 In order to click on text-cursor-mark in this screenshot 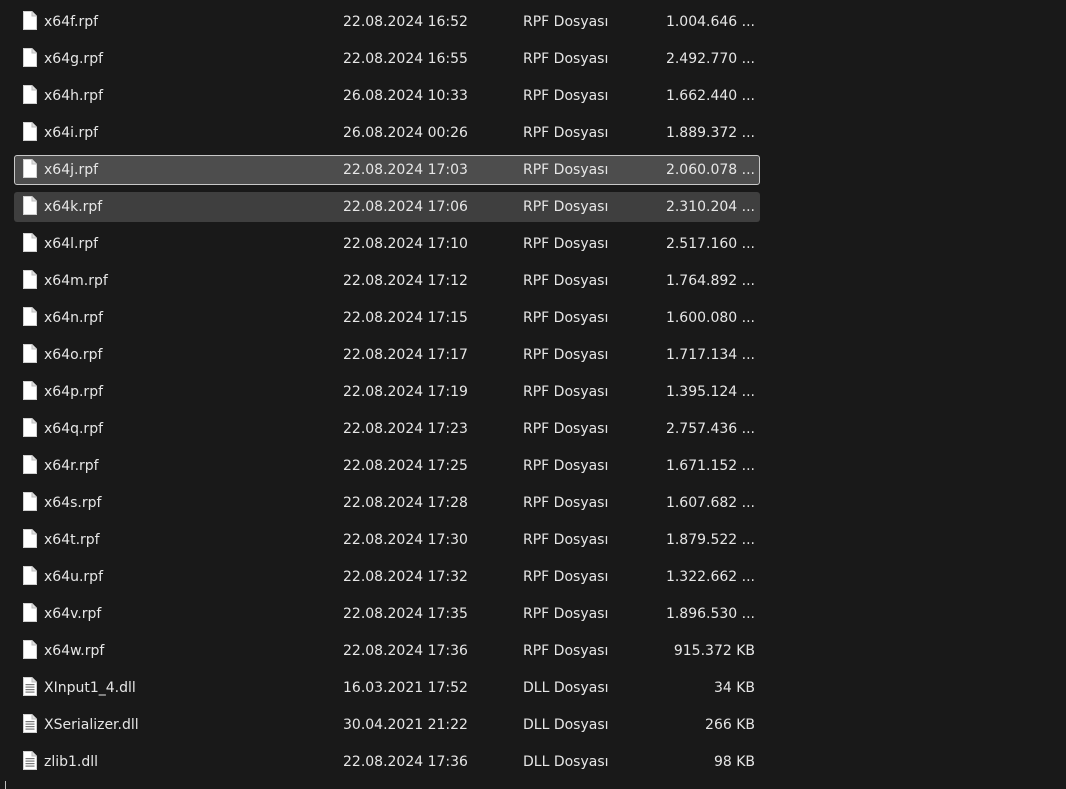, I will do `click(5, 785)`.